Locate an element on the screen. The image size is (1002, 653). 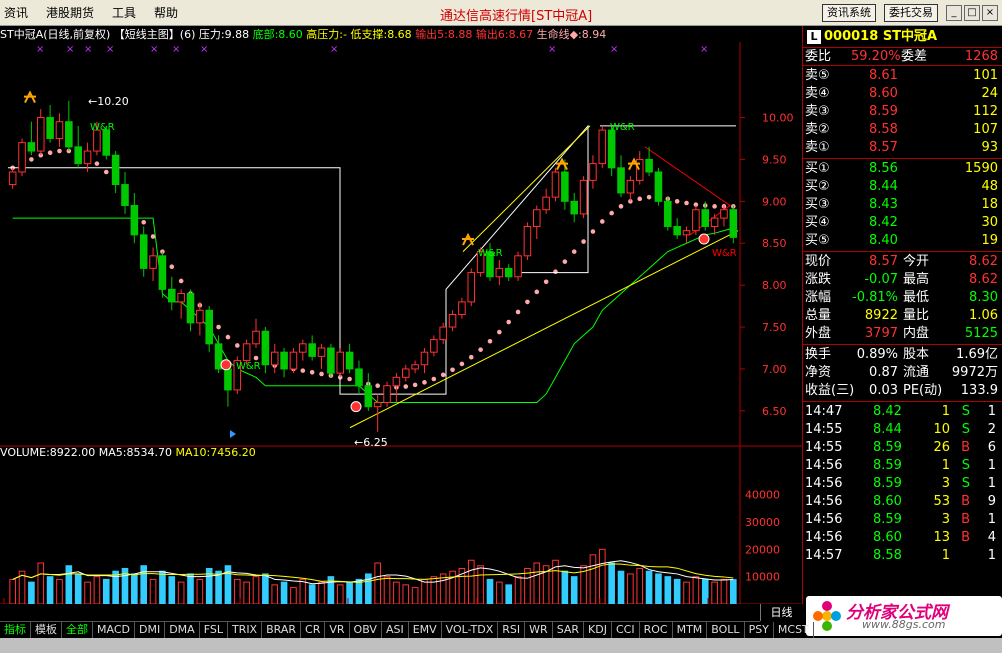
trade-order-button: 委托交易 is located at coordinates (911, 13).